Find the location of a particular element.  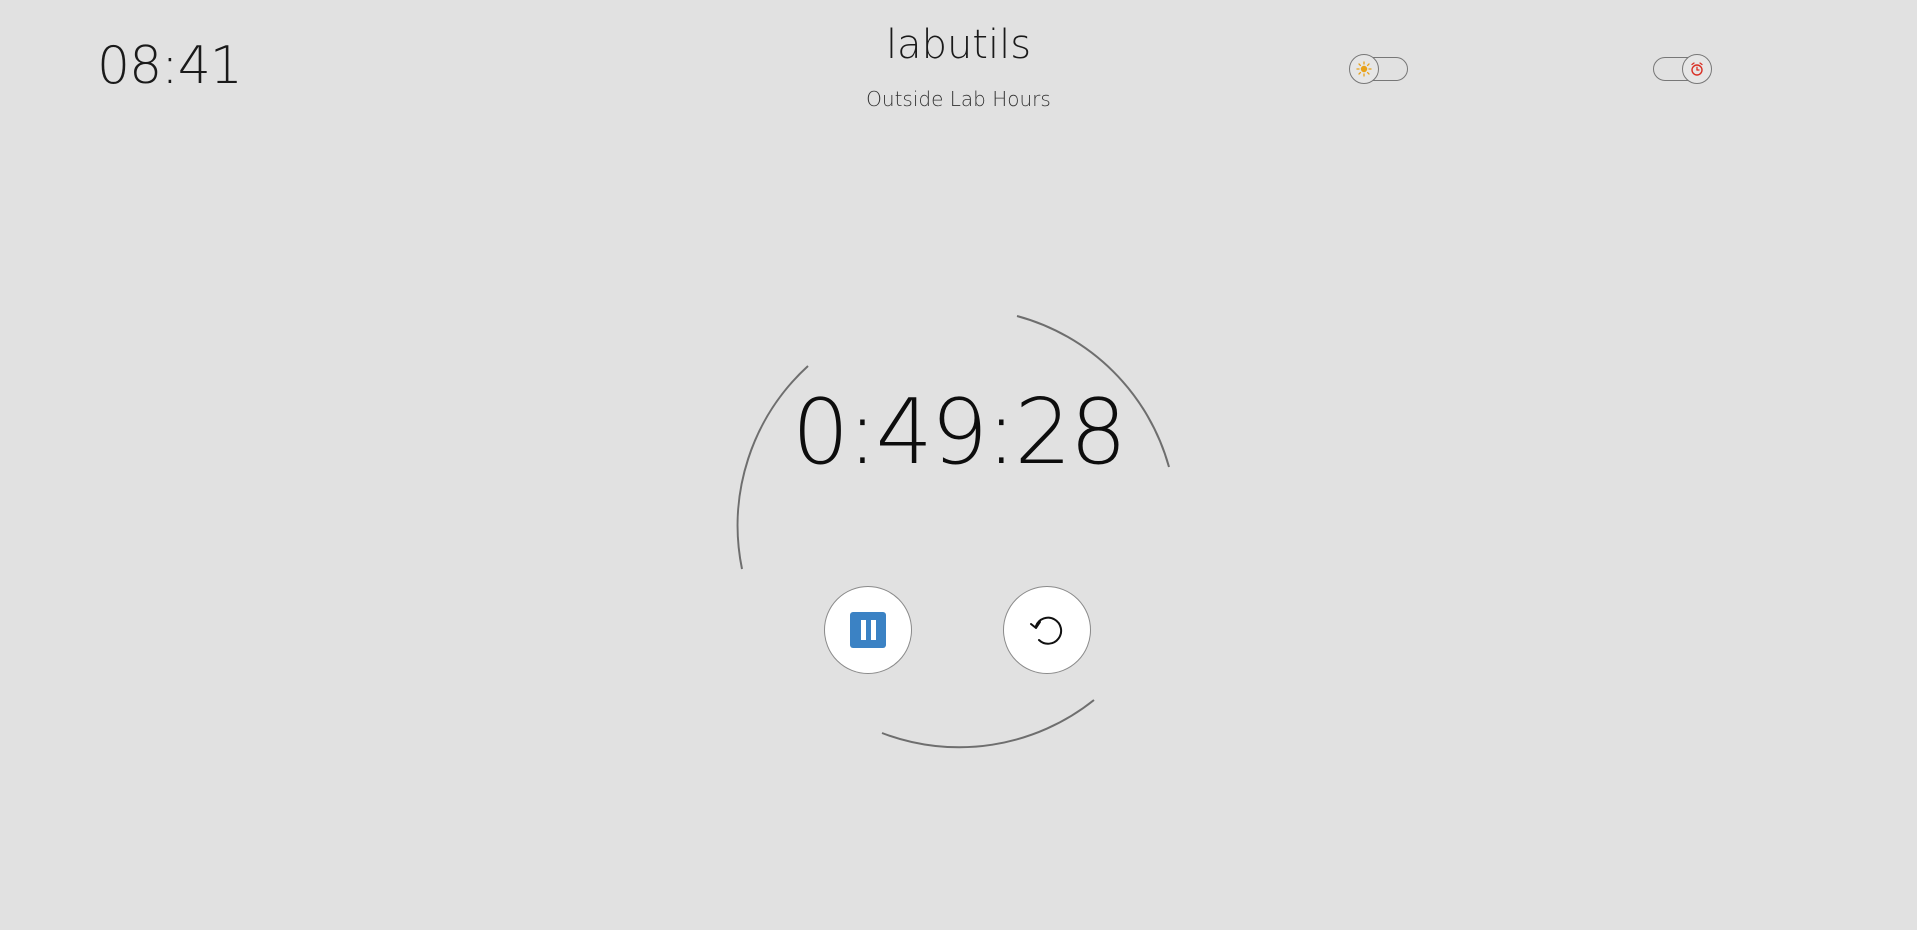

pause-bar-left is located at coordinates (863, 630).